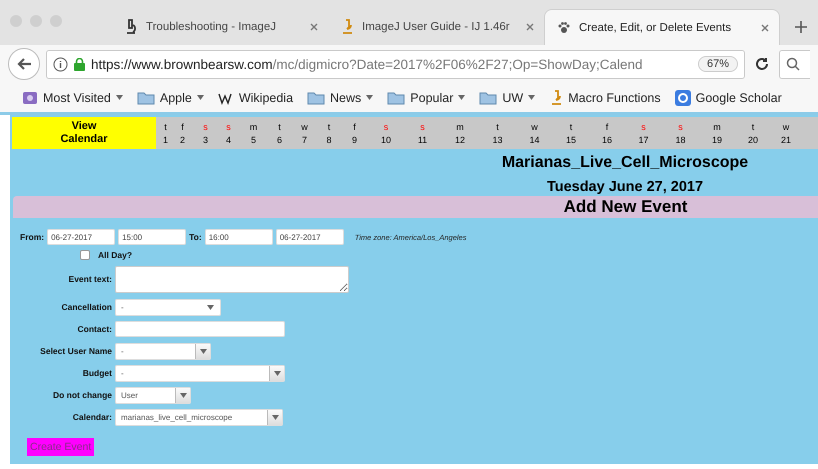 Image resolution: width=818 pixels, height=469 pixels. What do you see at coordinates (238, 237) in the screenshot?
I see `time-field: 16:00` at bounding box center [238, 237].